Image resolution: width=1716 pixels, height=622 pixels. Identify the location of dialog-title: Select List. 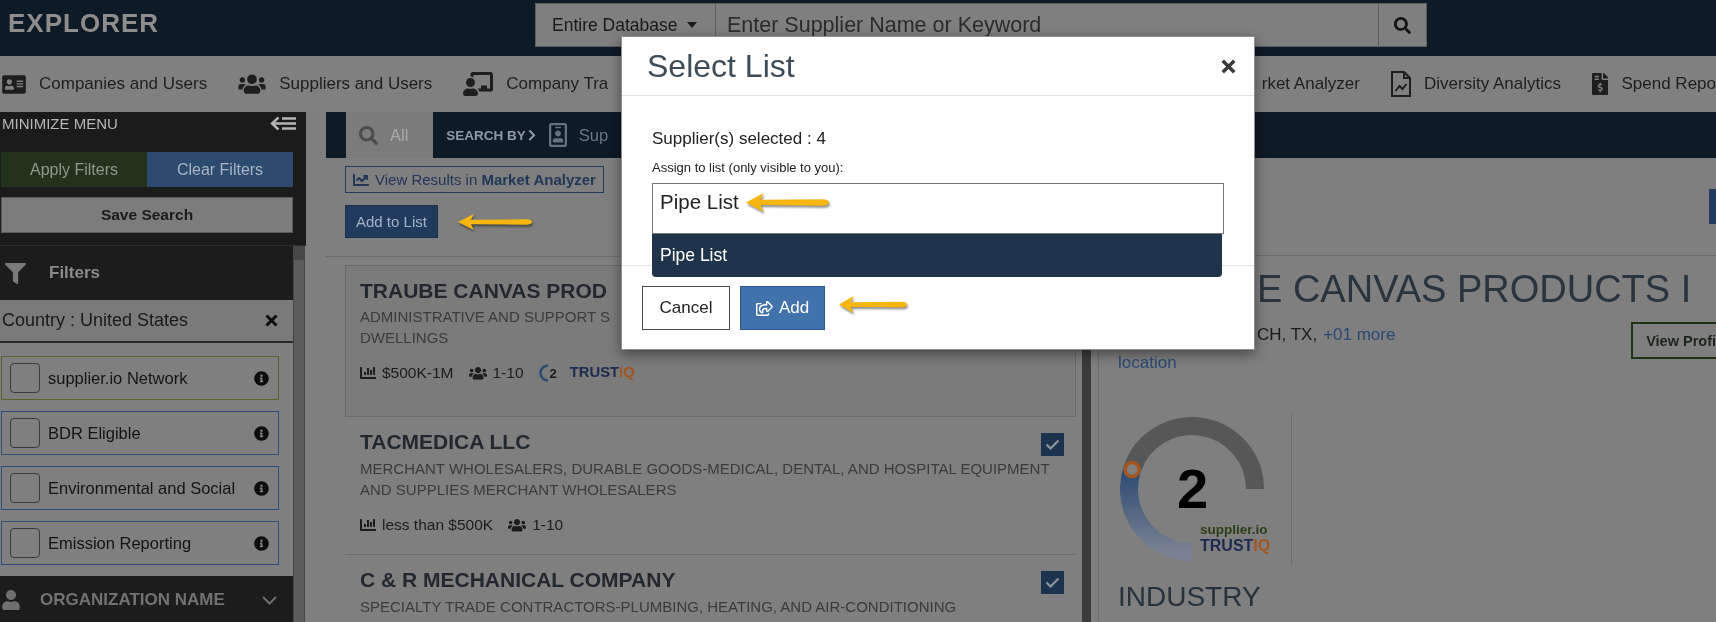
(721, 66).